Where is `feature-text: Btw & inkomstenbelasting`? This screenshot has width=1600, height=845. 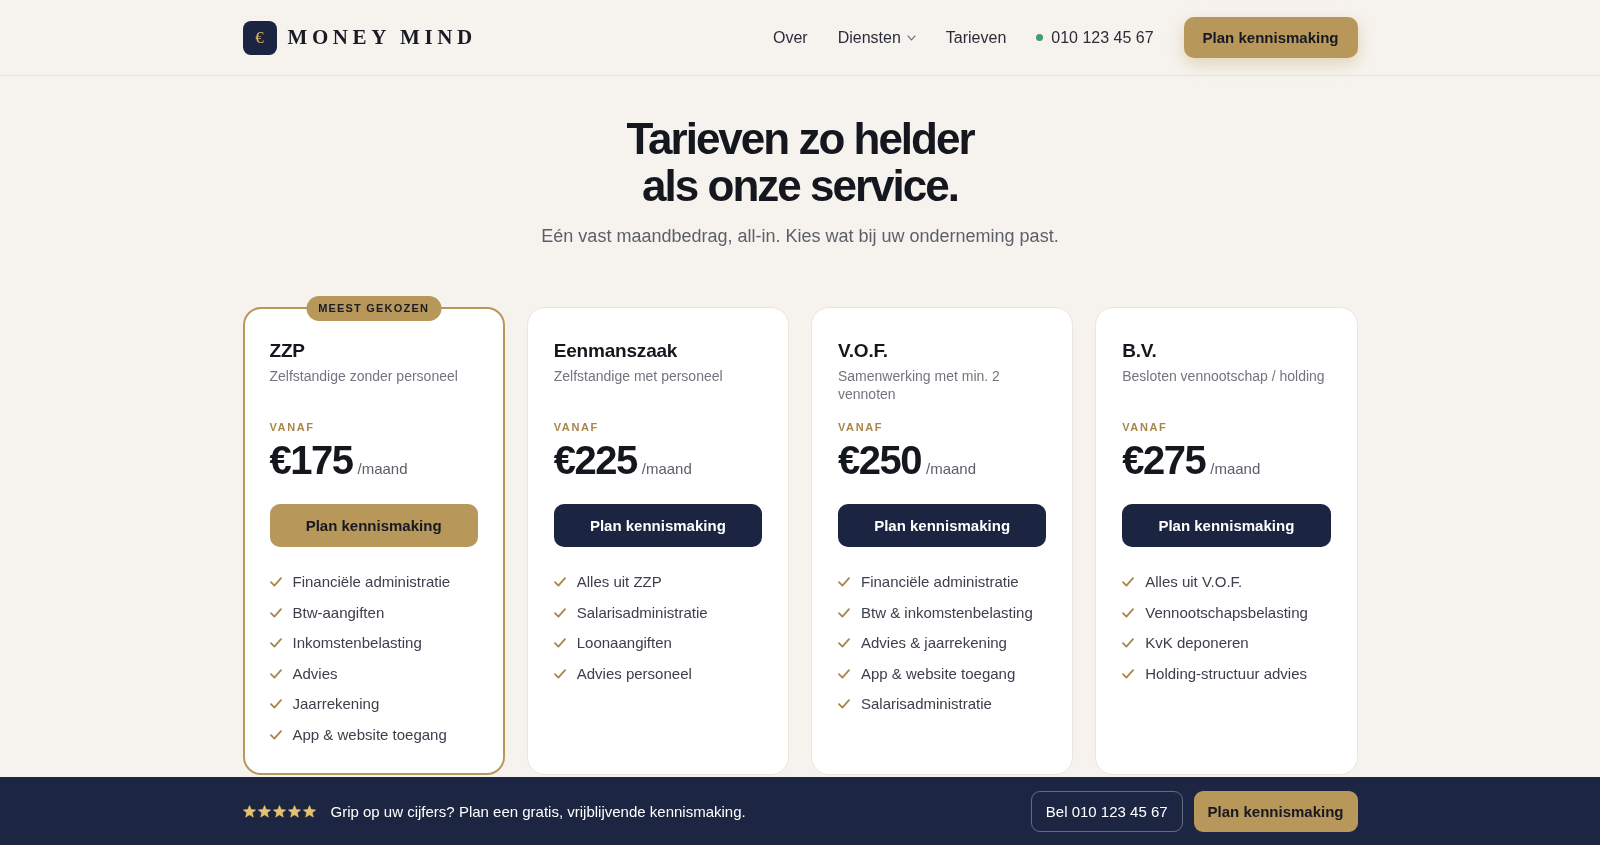 feature-text: Btw & inkomstenbelasting is located at coordinates (947, 612).